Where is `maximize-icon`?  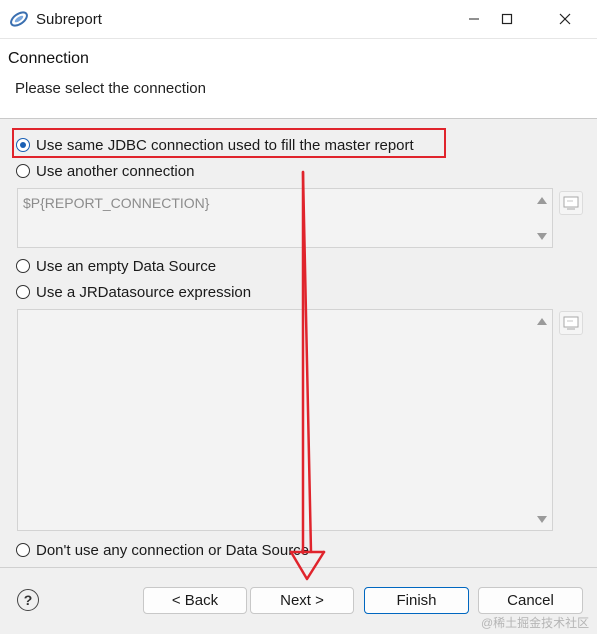
maximize-icon is located at coordinates (507, 19).